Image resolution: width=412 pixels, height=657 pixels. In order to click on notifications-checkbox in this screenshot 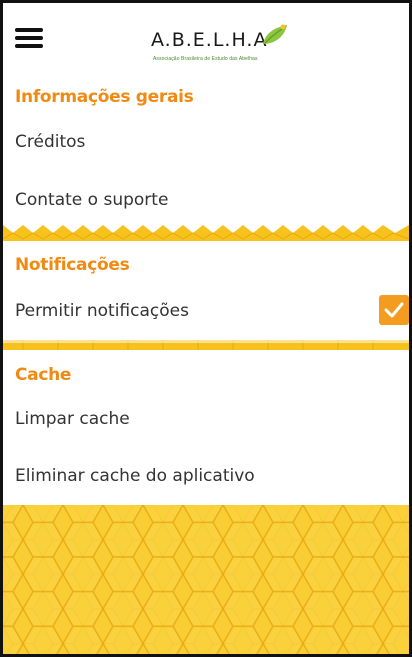, I will do `click(394, 310)`.